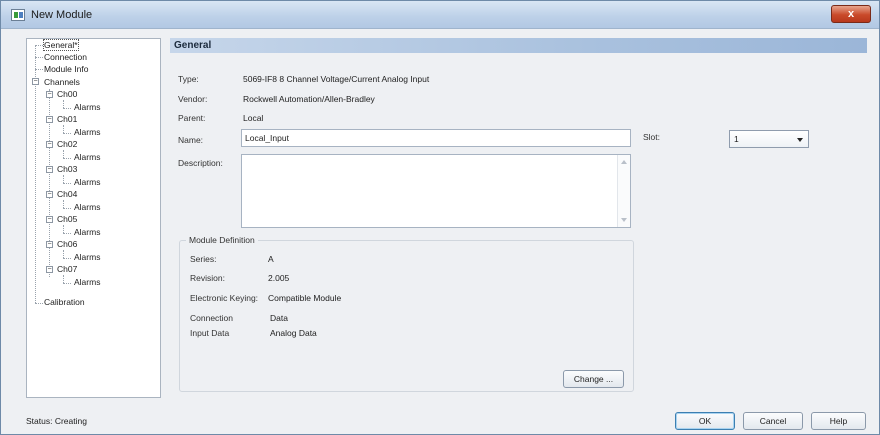  What do you see at coordinates (279, 278) in the screenshot?
I see `revision-value: 2.005` at bounding box center [279, 278].